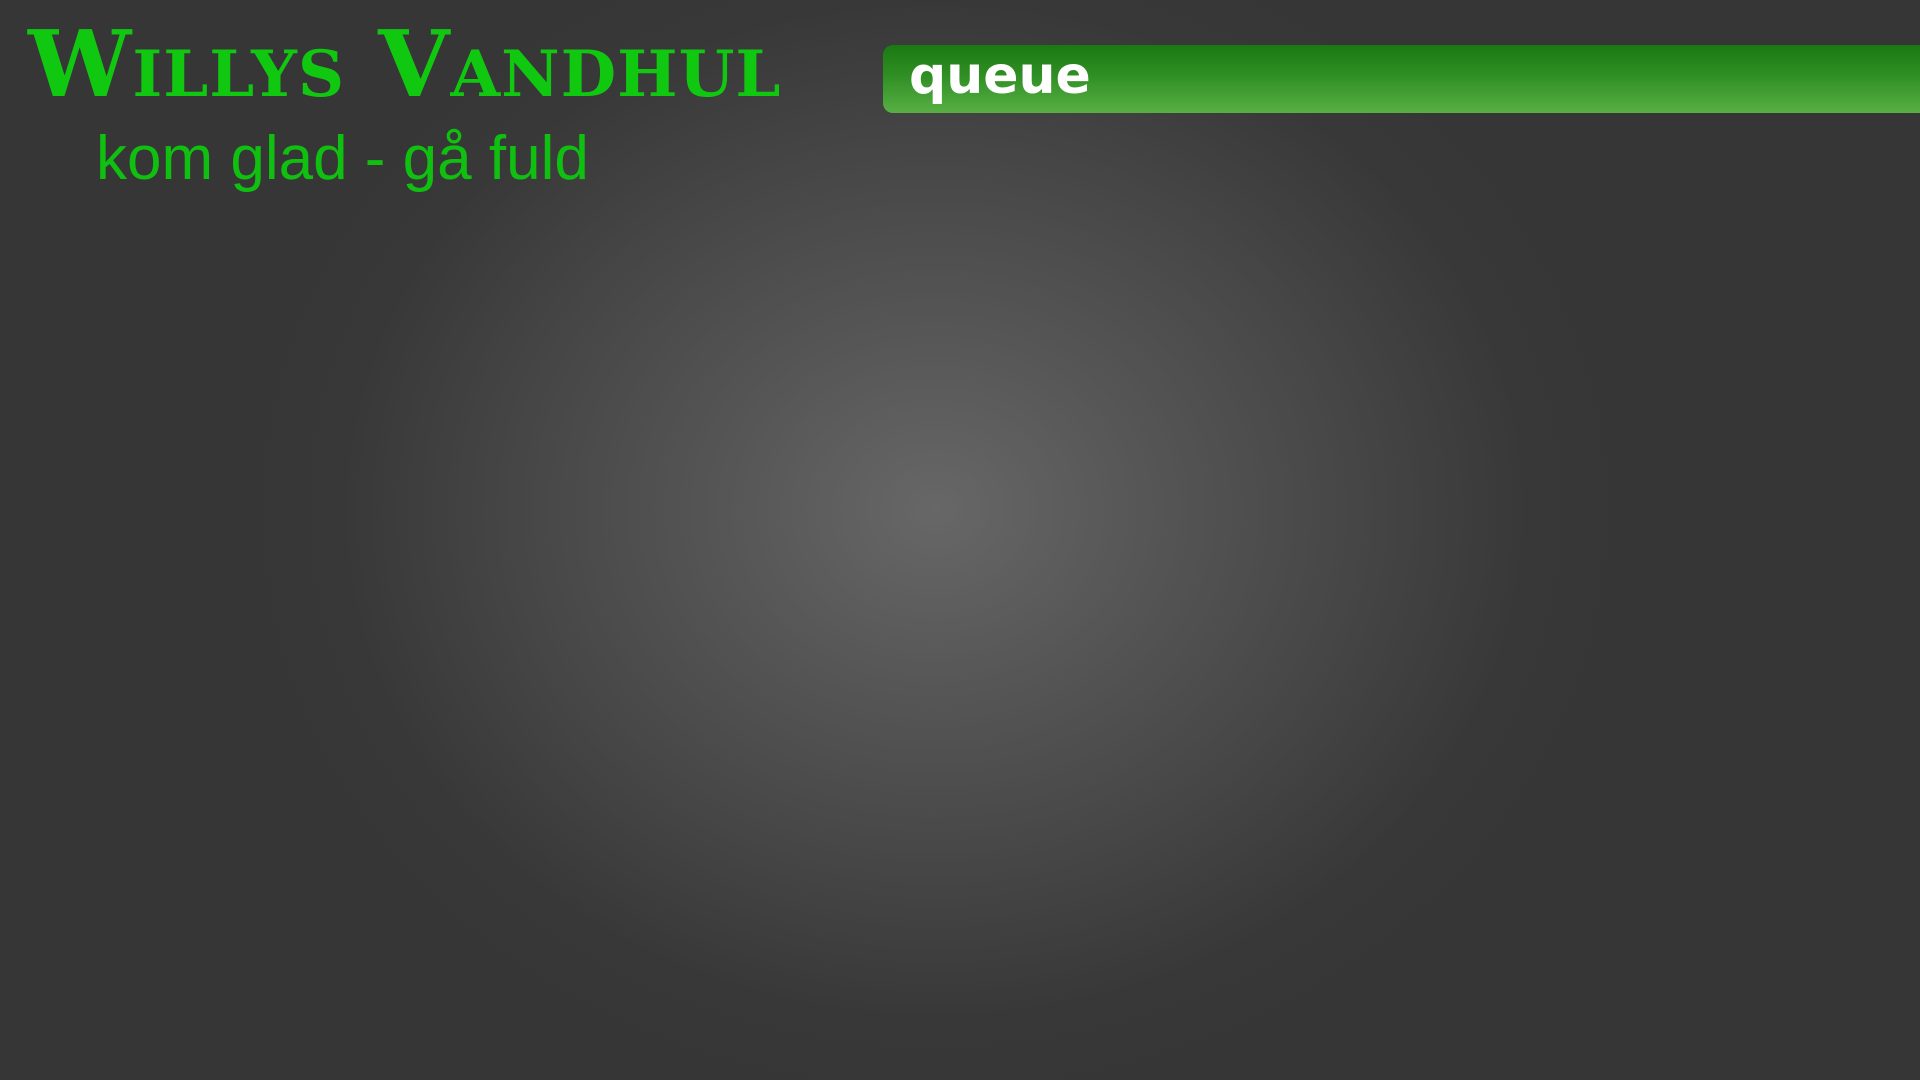 The height and width of the screenshot is (1080, 1920). I want to click on queue-header-bar: queue, so click(1401, 79).